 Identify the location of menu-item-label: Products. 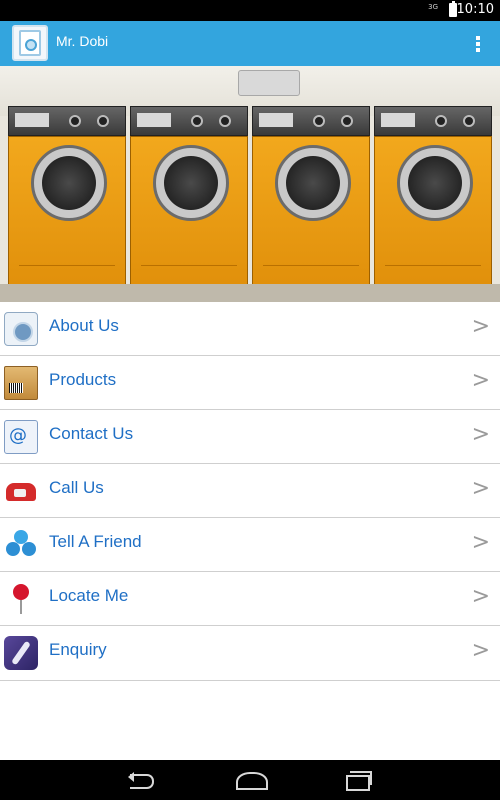
(83, 379).